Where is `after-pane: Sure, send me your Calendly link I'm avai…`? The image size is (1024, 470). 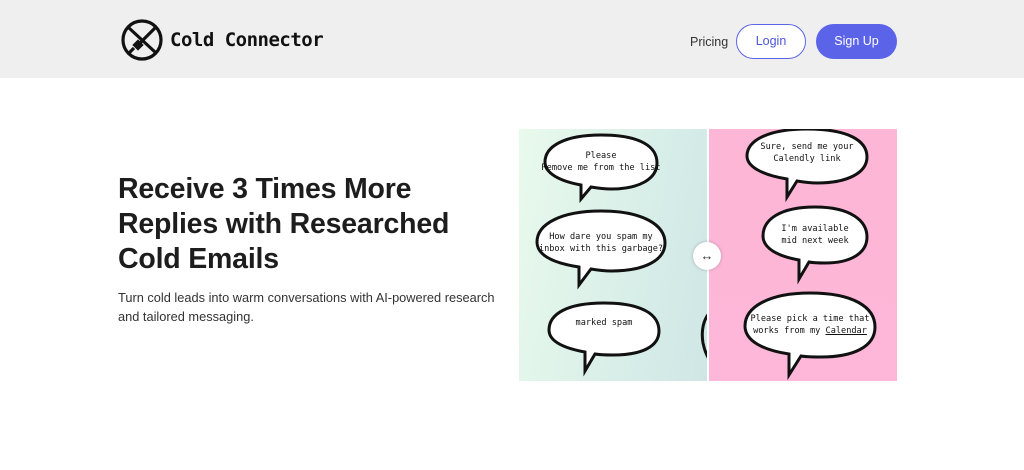
after-pane: Sure, send me your Calendly link I'm avai… is located at coordinates (803, 255).